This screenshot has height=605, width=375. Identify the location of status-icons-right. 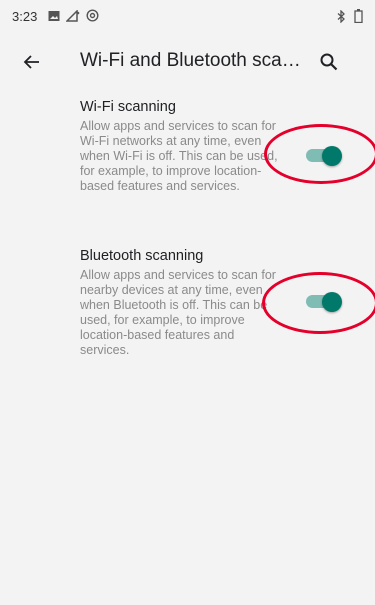
(349, 18).